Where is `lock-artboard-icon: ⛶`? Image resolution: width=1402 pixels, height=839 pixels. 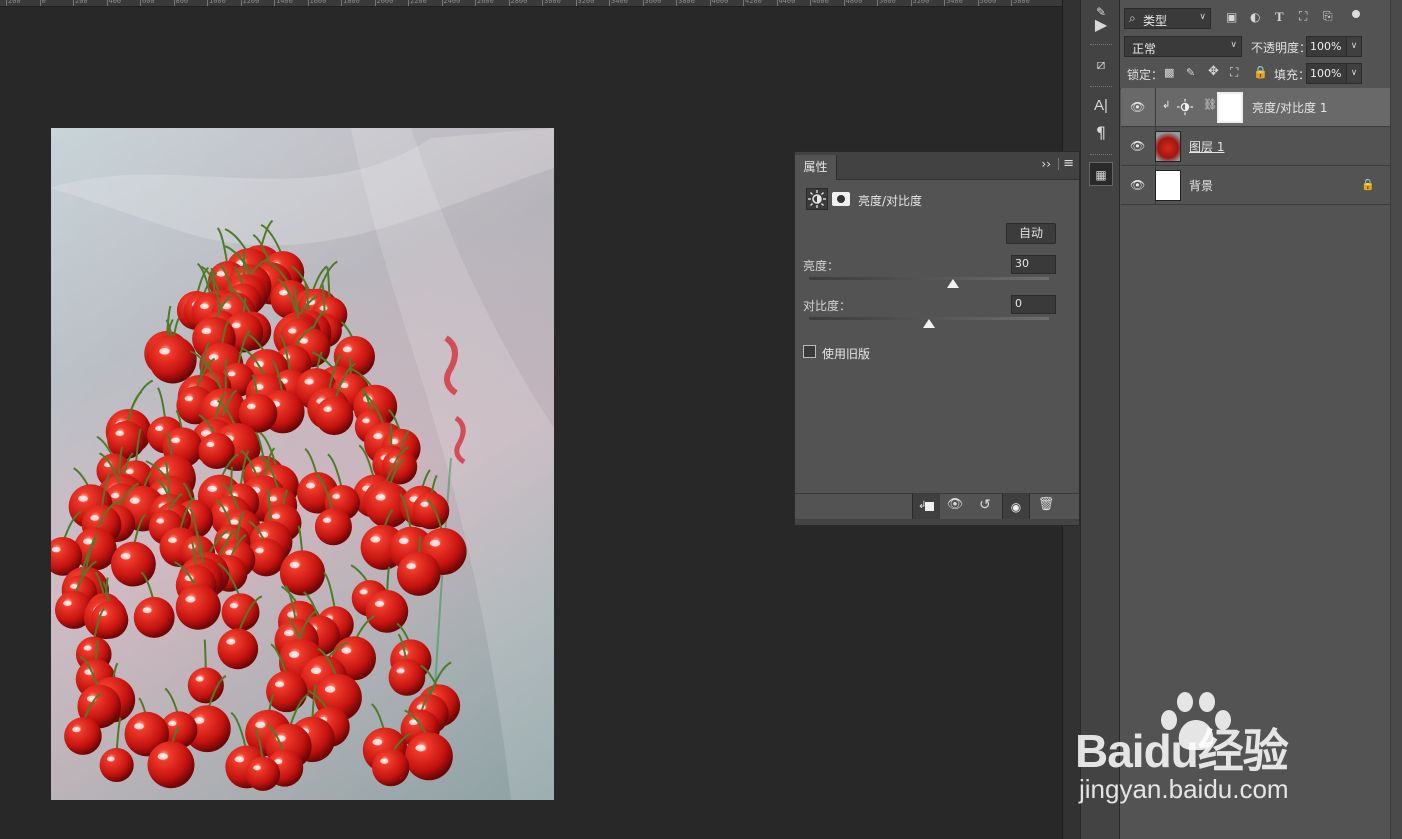 lock-artboard-icon: ⛶ is located at coordinates (1234, 72).